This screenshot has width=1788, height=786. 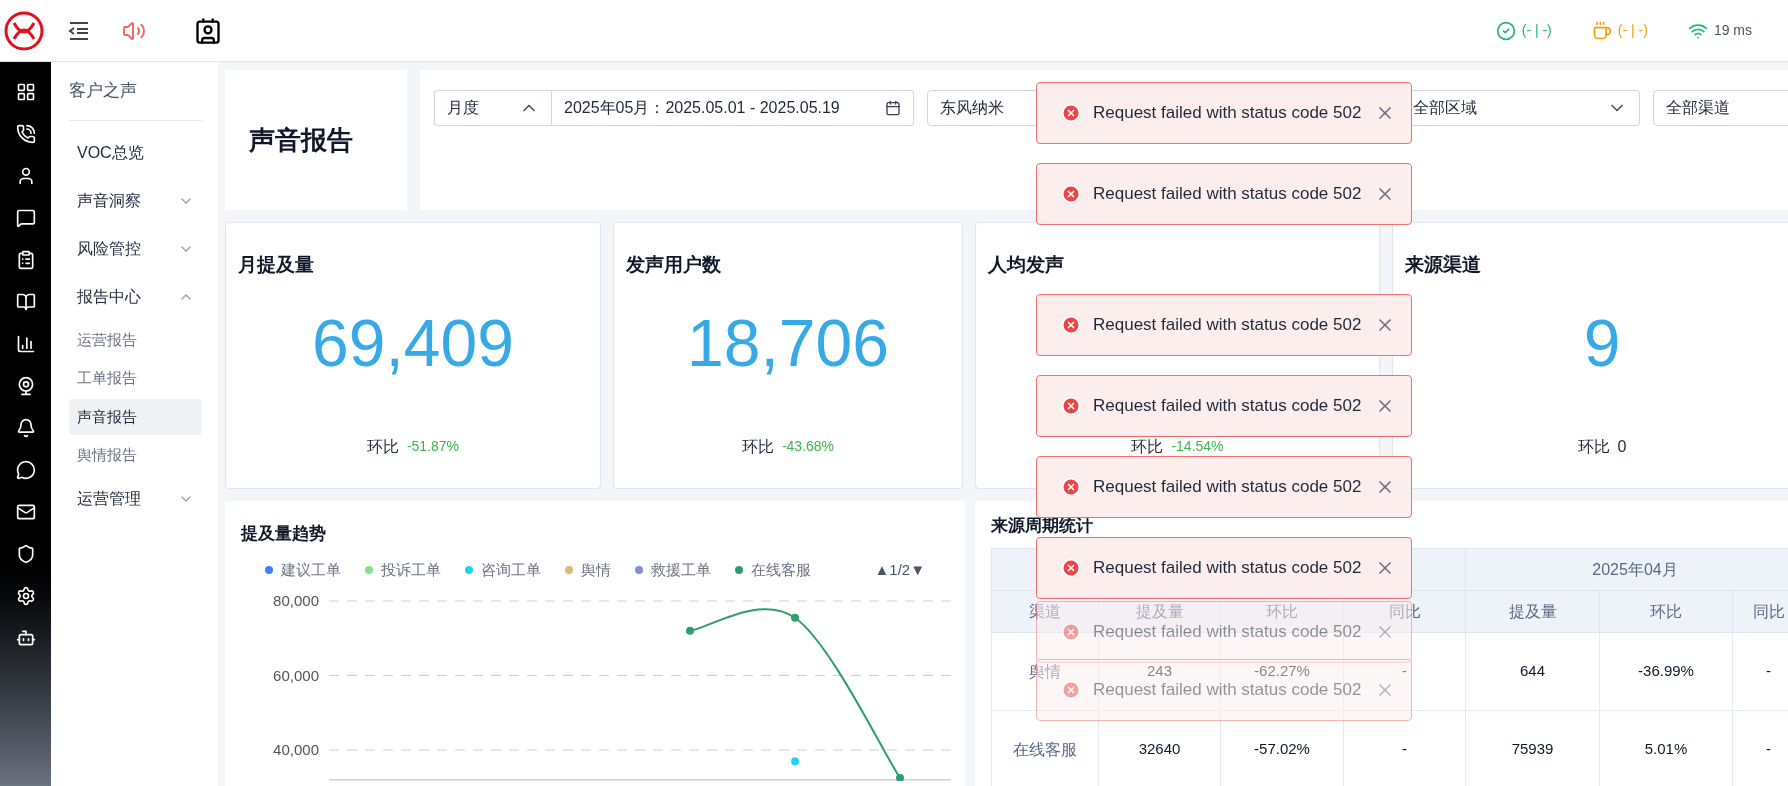 I want to click on change-value: 0, so click(x=1622, y=447).